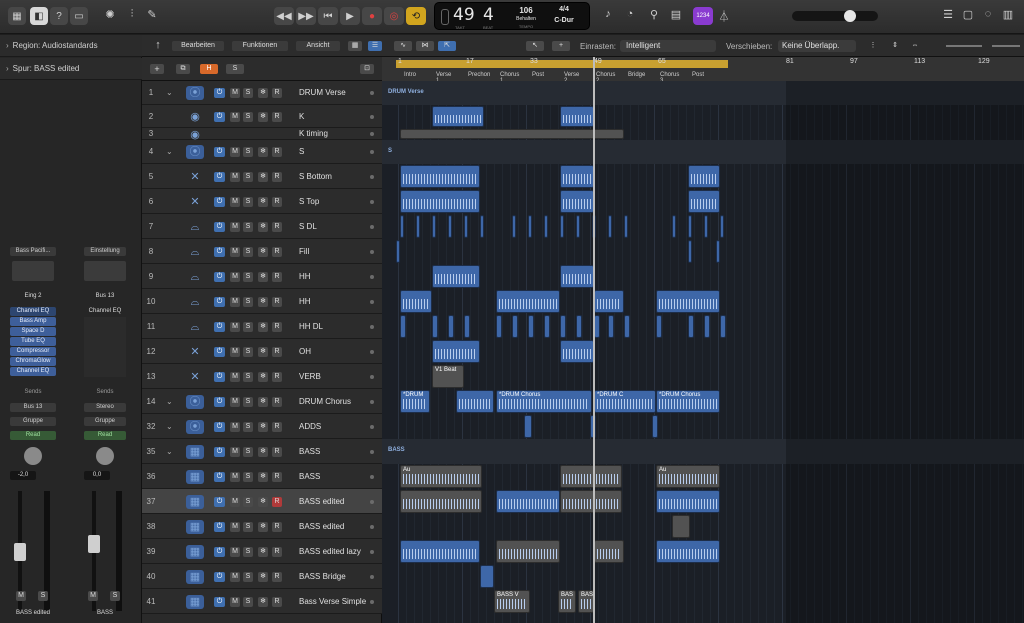 Image resolution: width=1024 pixels, height=623 pixels. I want to click on track-row: 7 ⌓ ⏻ M S ❄ R S DL, so click(262, 226).